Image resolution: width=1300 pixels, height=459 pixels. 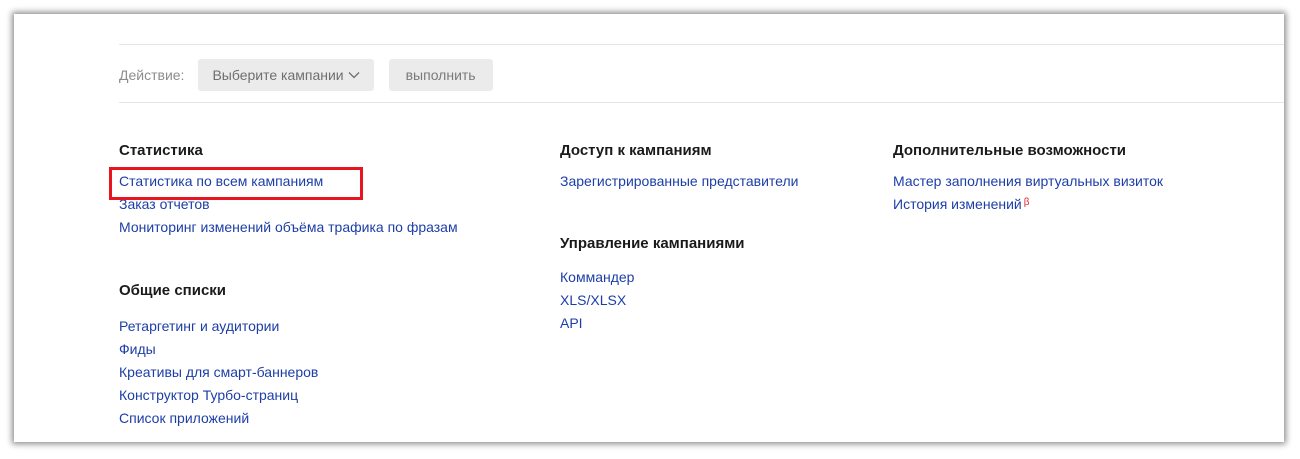 I want to click on link-xls-xlsx: XLS/XLSX, so click(x=652, y=300).